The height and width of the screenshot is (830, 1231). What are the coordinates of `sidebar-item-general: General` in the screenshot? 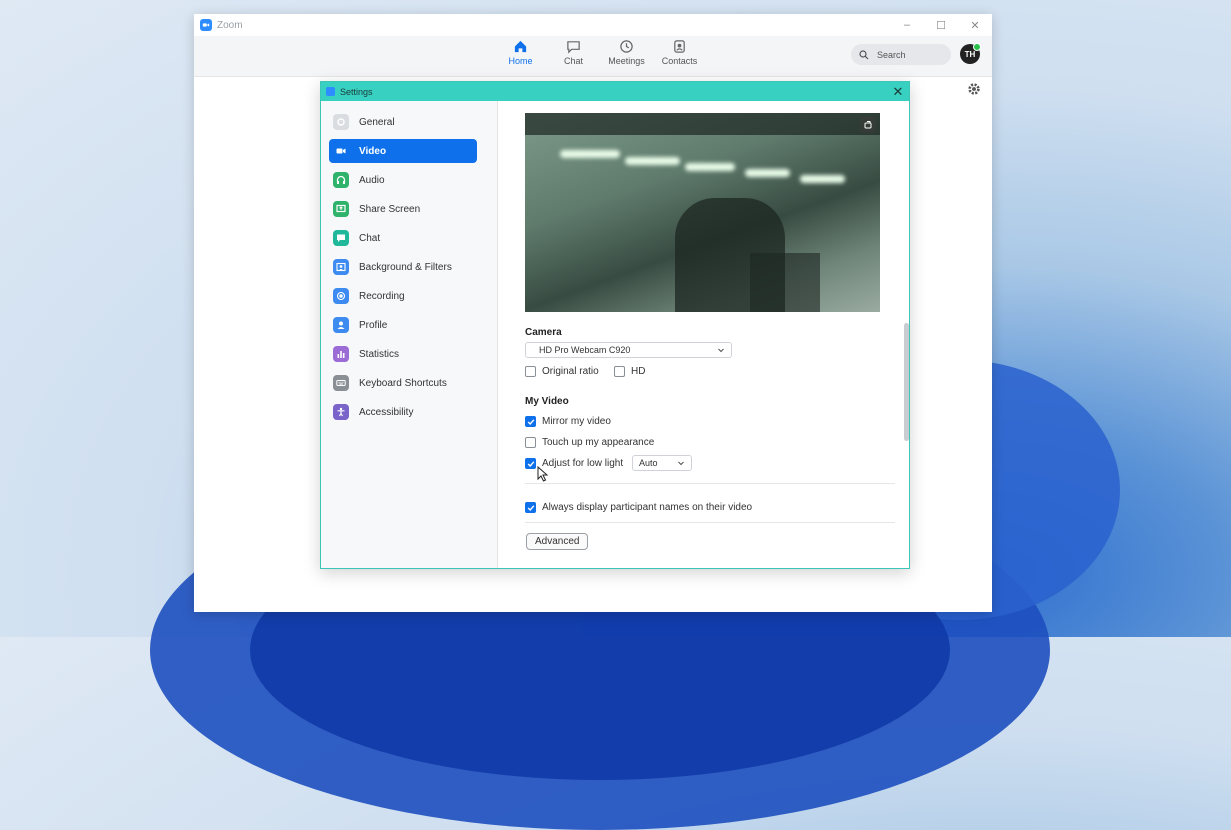 It's located at (403, 122).